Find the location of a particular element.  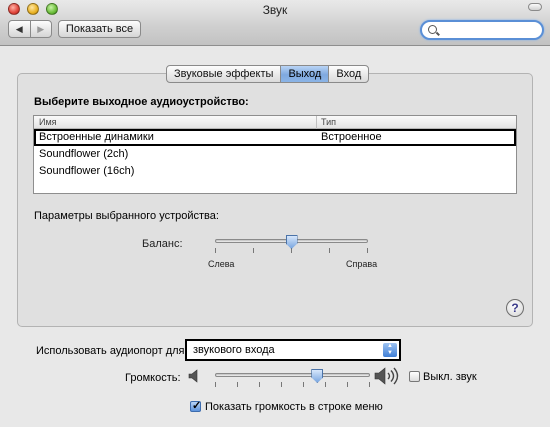

updown-arrows-icon: ▲ ▼ is located at coordinates (390, 350).